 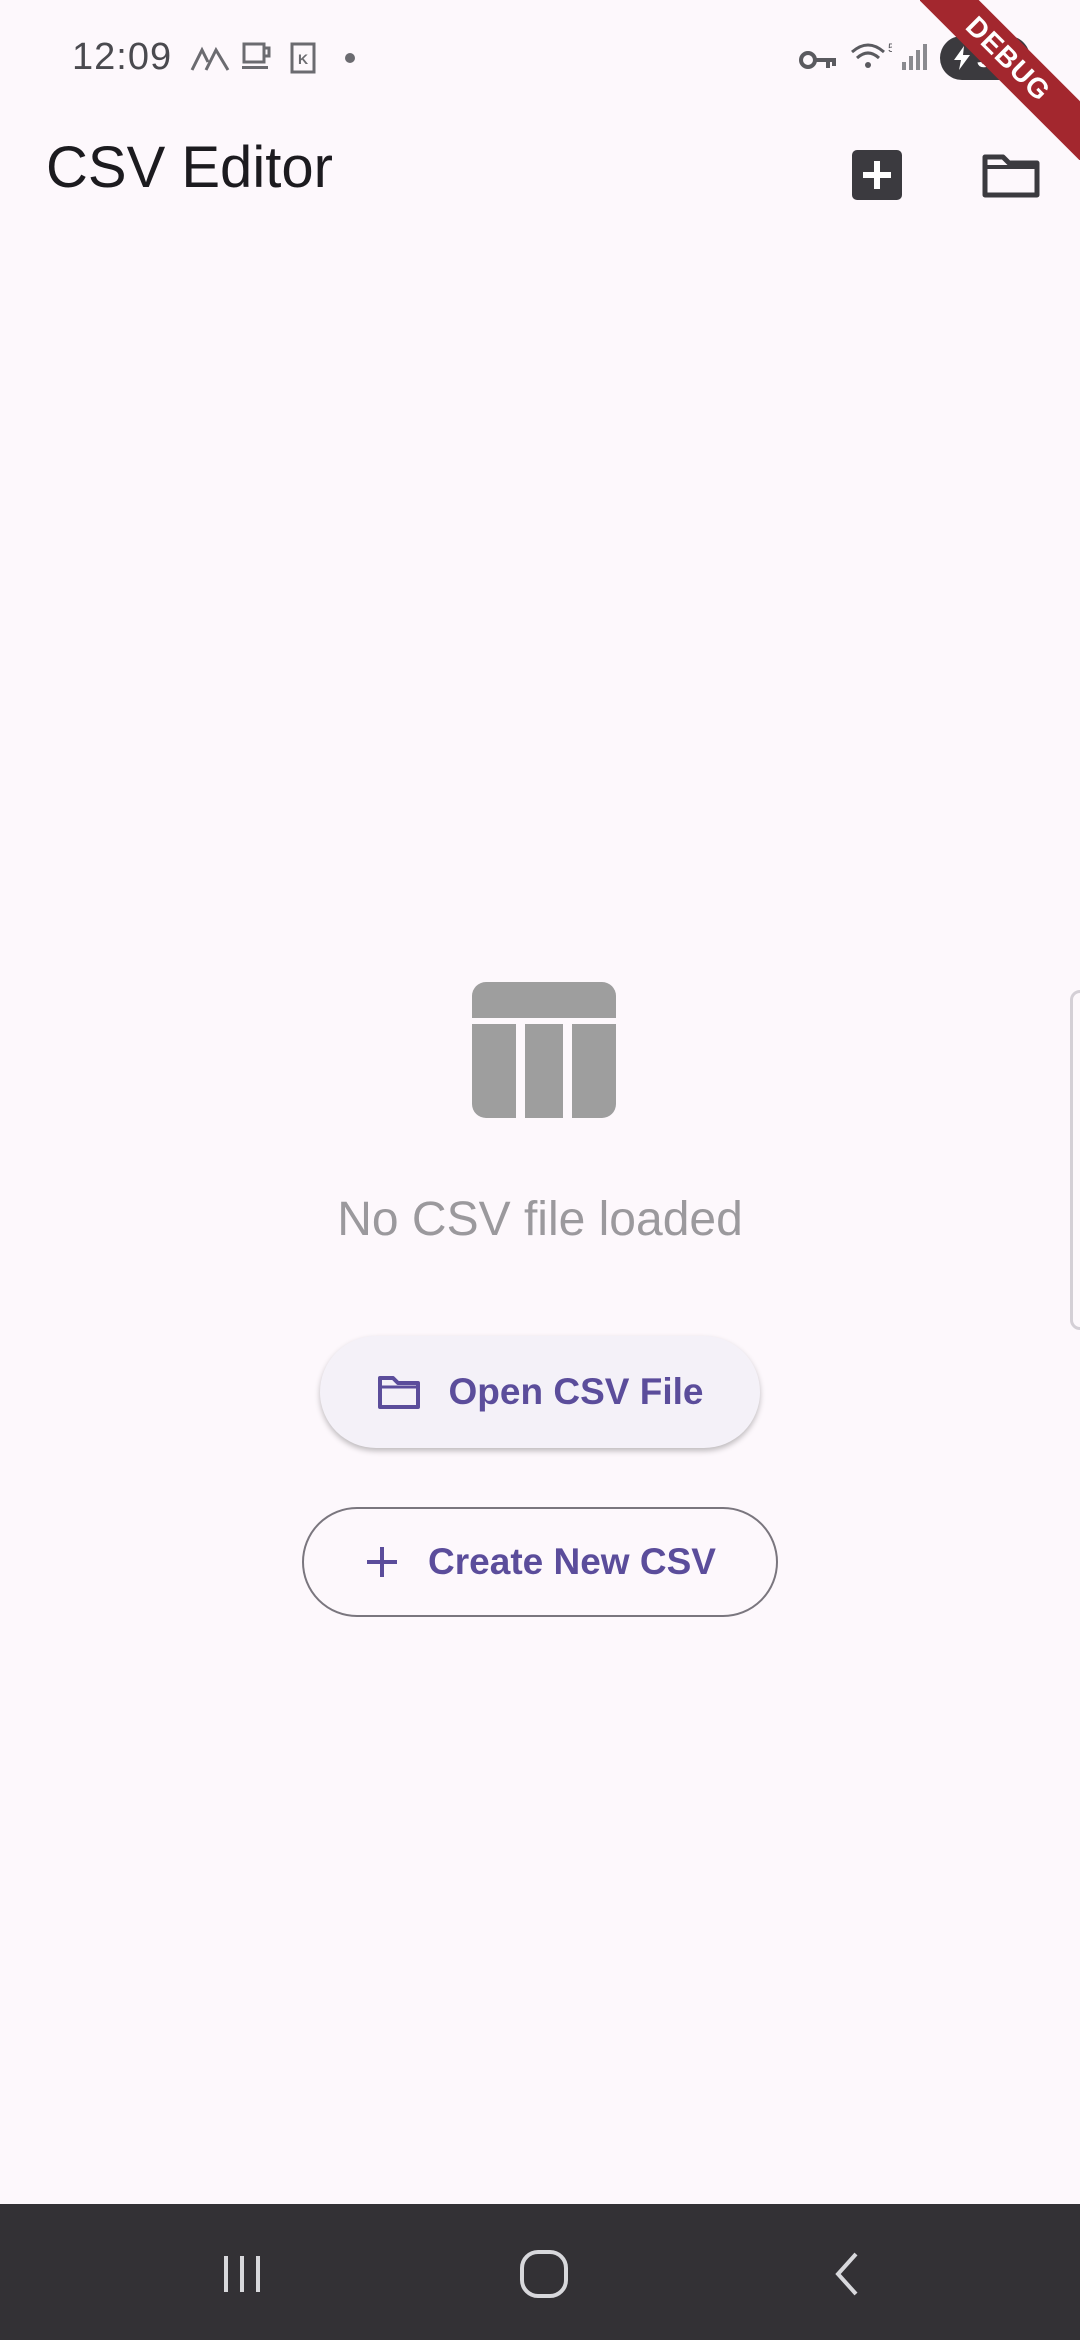 What do you see at coordinates (350, 58) in the screenshot?
I see `notification-dot-icon` at bounding box center [350, 58].